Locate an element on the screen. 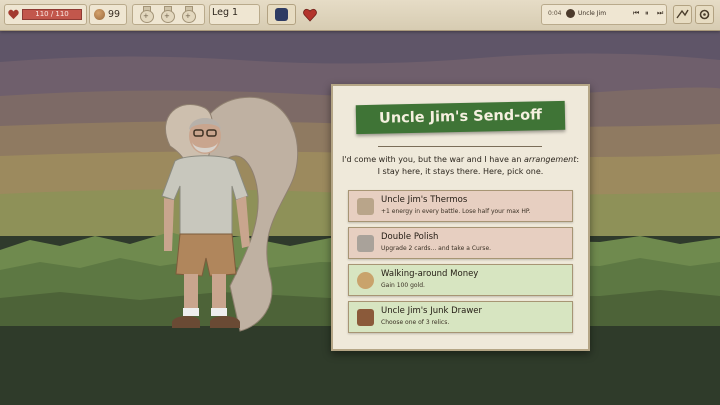  music-time: 0:04 is located at coordinates (555, 13).